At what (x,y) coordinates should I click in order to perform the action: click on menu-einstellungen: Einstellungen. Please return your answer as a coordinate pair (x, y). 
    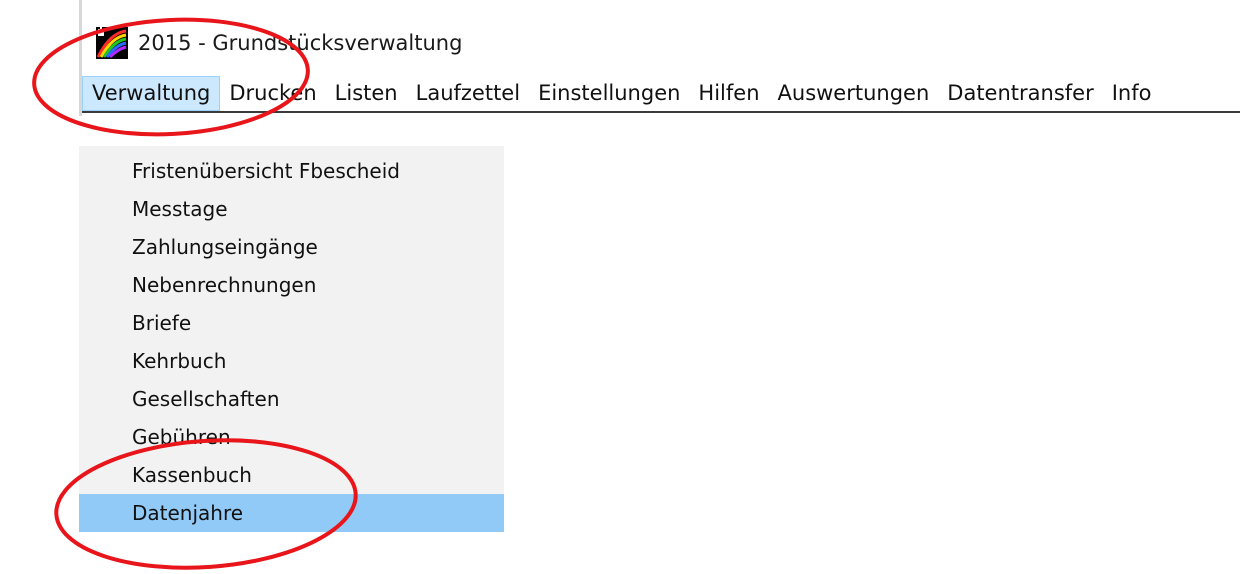
    Looking at the image, I should click on (609, 93).